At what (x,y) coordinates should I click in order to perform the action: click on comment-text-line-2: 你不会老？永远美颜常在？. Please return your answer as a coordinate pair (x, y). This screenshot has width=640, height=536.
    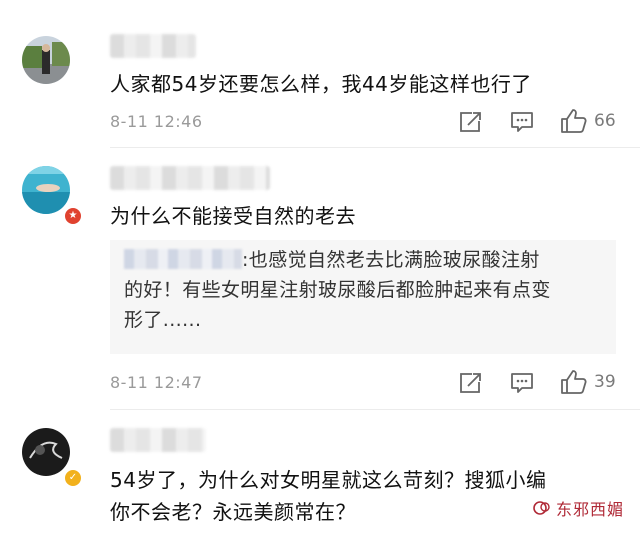
    Looking at the image, I should click on (233, 512).